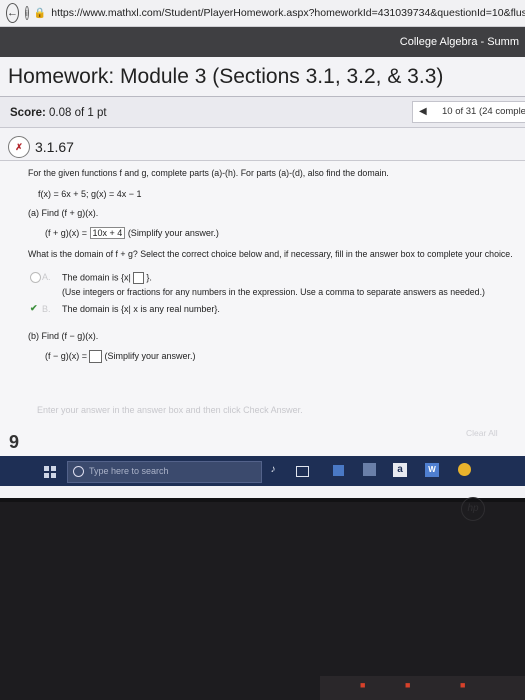 This screenshot has width=525, height=700. Describe the element at coordinates (464, 469) in the screenshot. I see `chrome-icon` at that location.